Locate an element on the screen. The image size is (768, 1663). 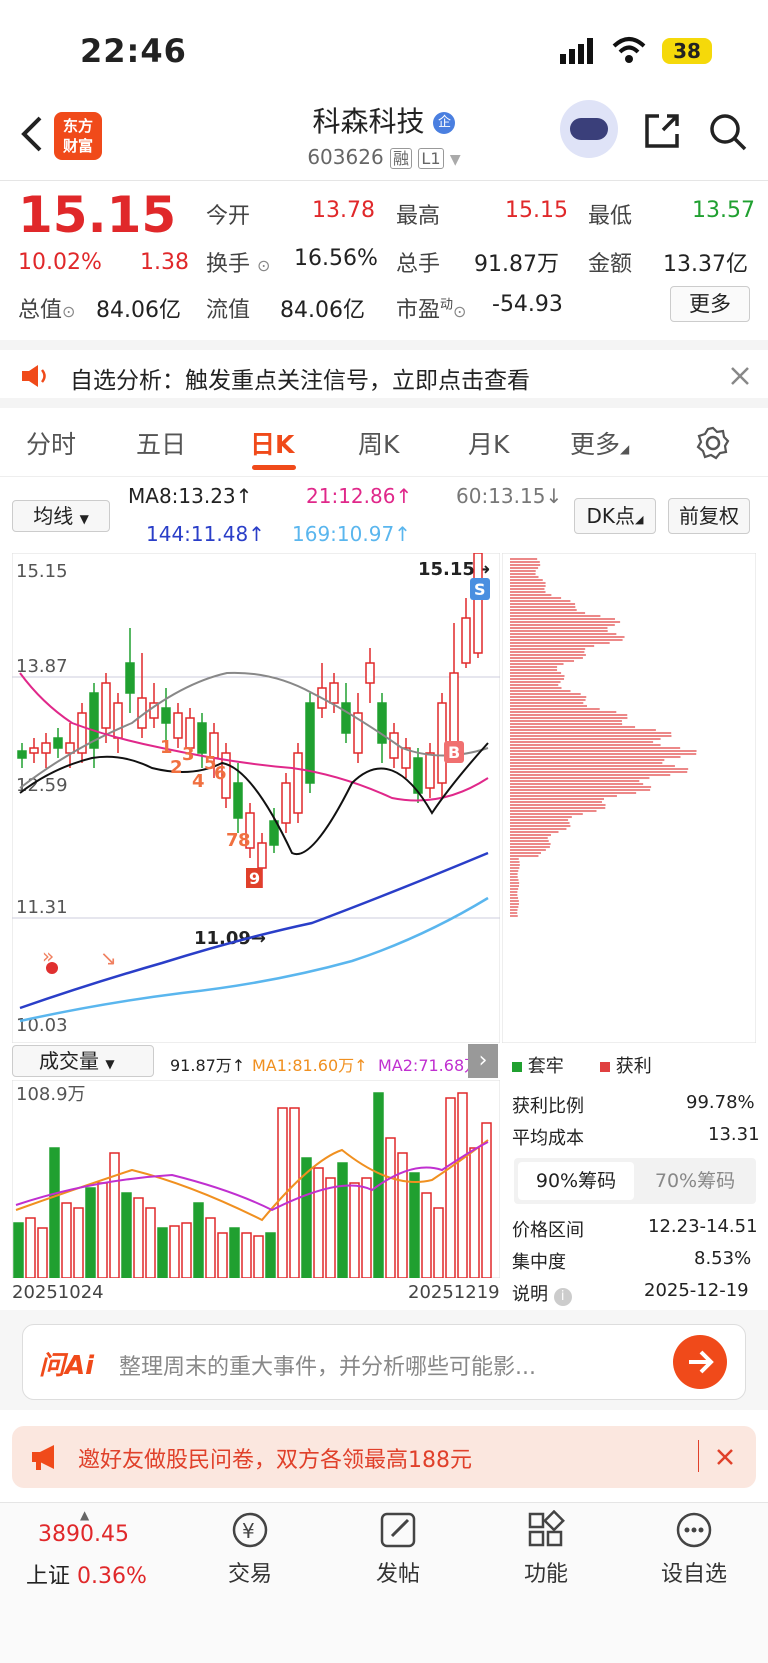
pe-label: 市盈动⊙ is located at coordinates (431, 310).